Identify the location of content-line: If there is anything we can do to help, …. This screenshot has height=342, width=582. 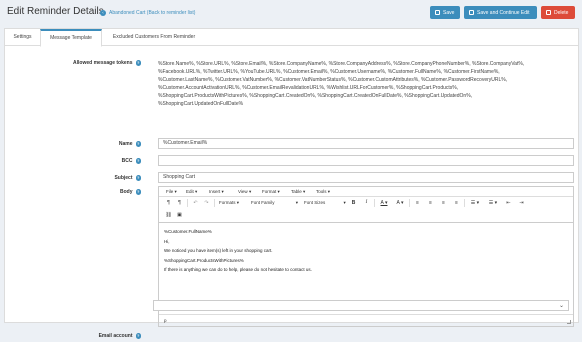
(238, 269).